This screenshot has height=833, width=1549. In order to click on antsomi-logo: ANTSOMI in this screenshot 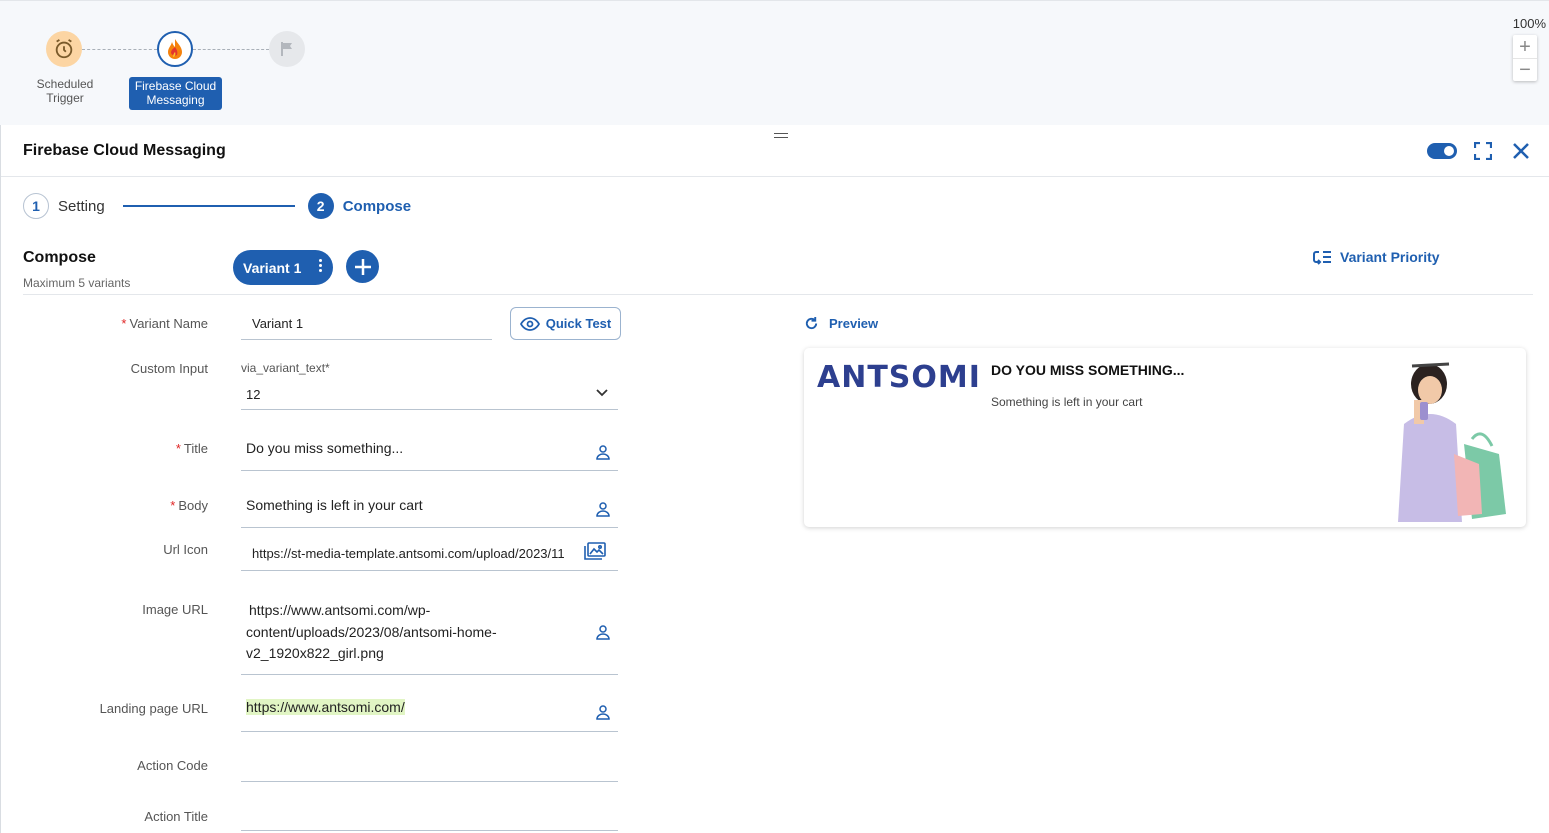, I will do `click(899, 377)`.